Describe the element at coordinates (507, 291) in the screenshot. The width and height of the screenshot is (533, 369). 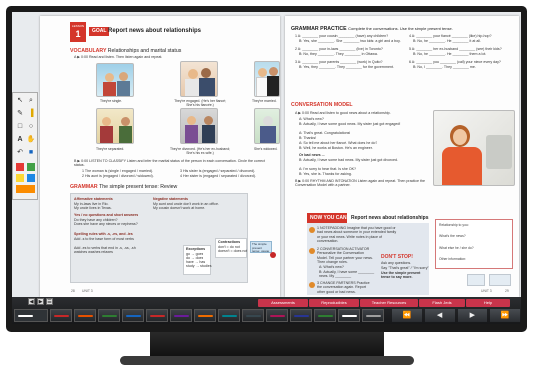
I see `right-page-number: 29` at that location.